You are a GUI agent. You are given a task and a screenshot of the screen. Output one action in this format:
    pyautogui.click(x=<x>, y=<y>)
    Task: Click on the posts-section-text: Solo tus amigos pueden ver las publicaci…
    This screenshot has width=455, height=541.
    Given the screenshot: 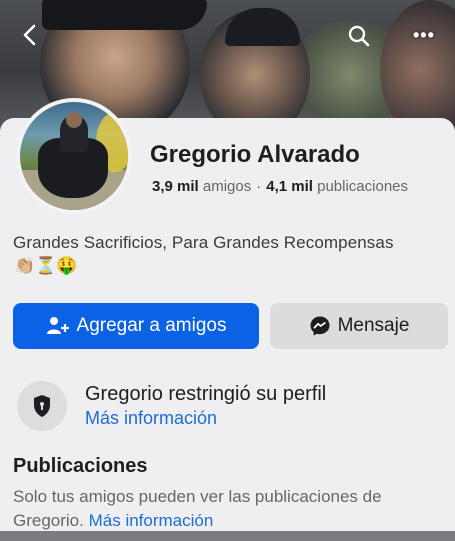 What is the action you would take?
    pyautogui.click(x=234, y=509)
    